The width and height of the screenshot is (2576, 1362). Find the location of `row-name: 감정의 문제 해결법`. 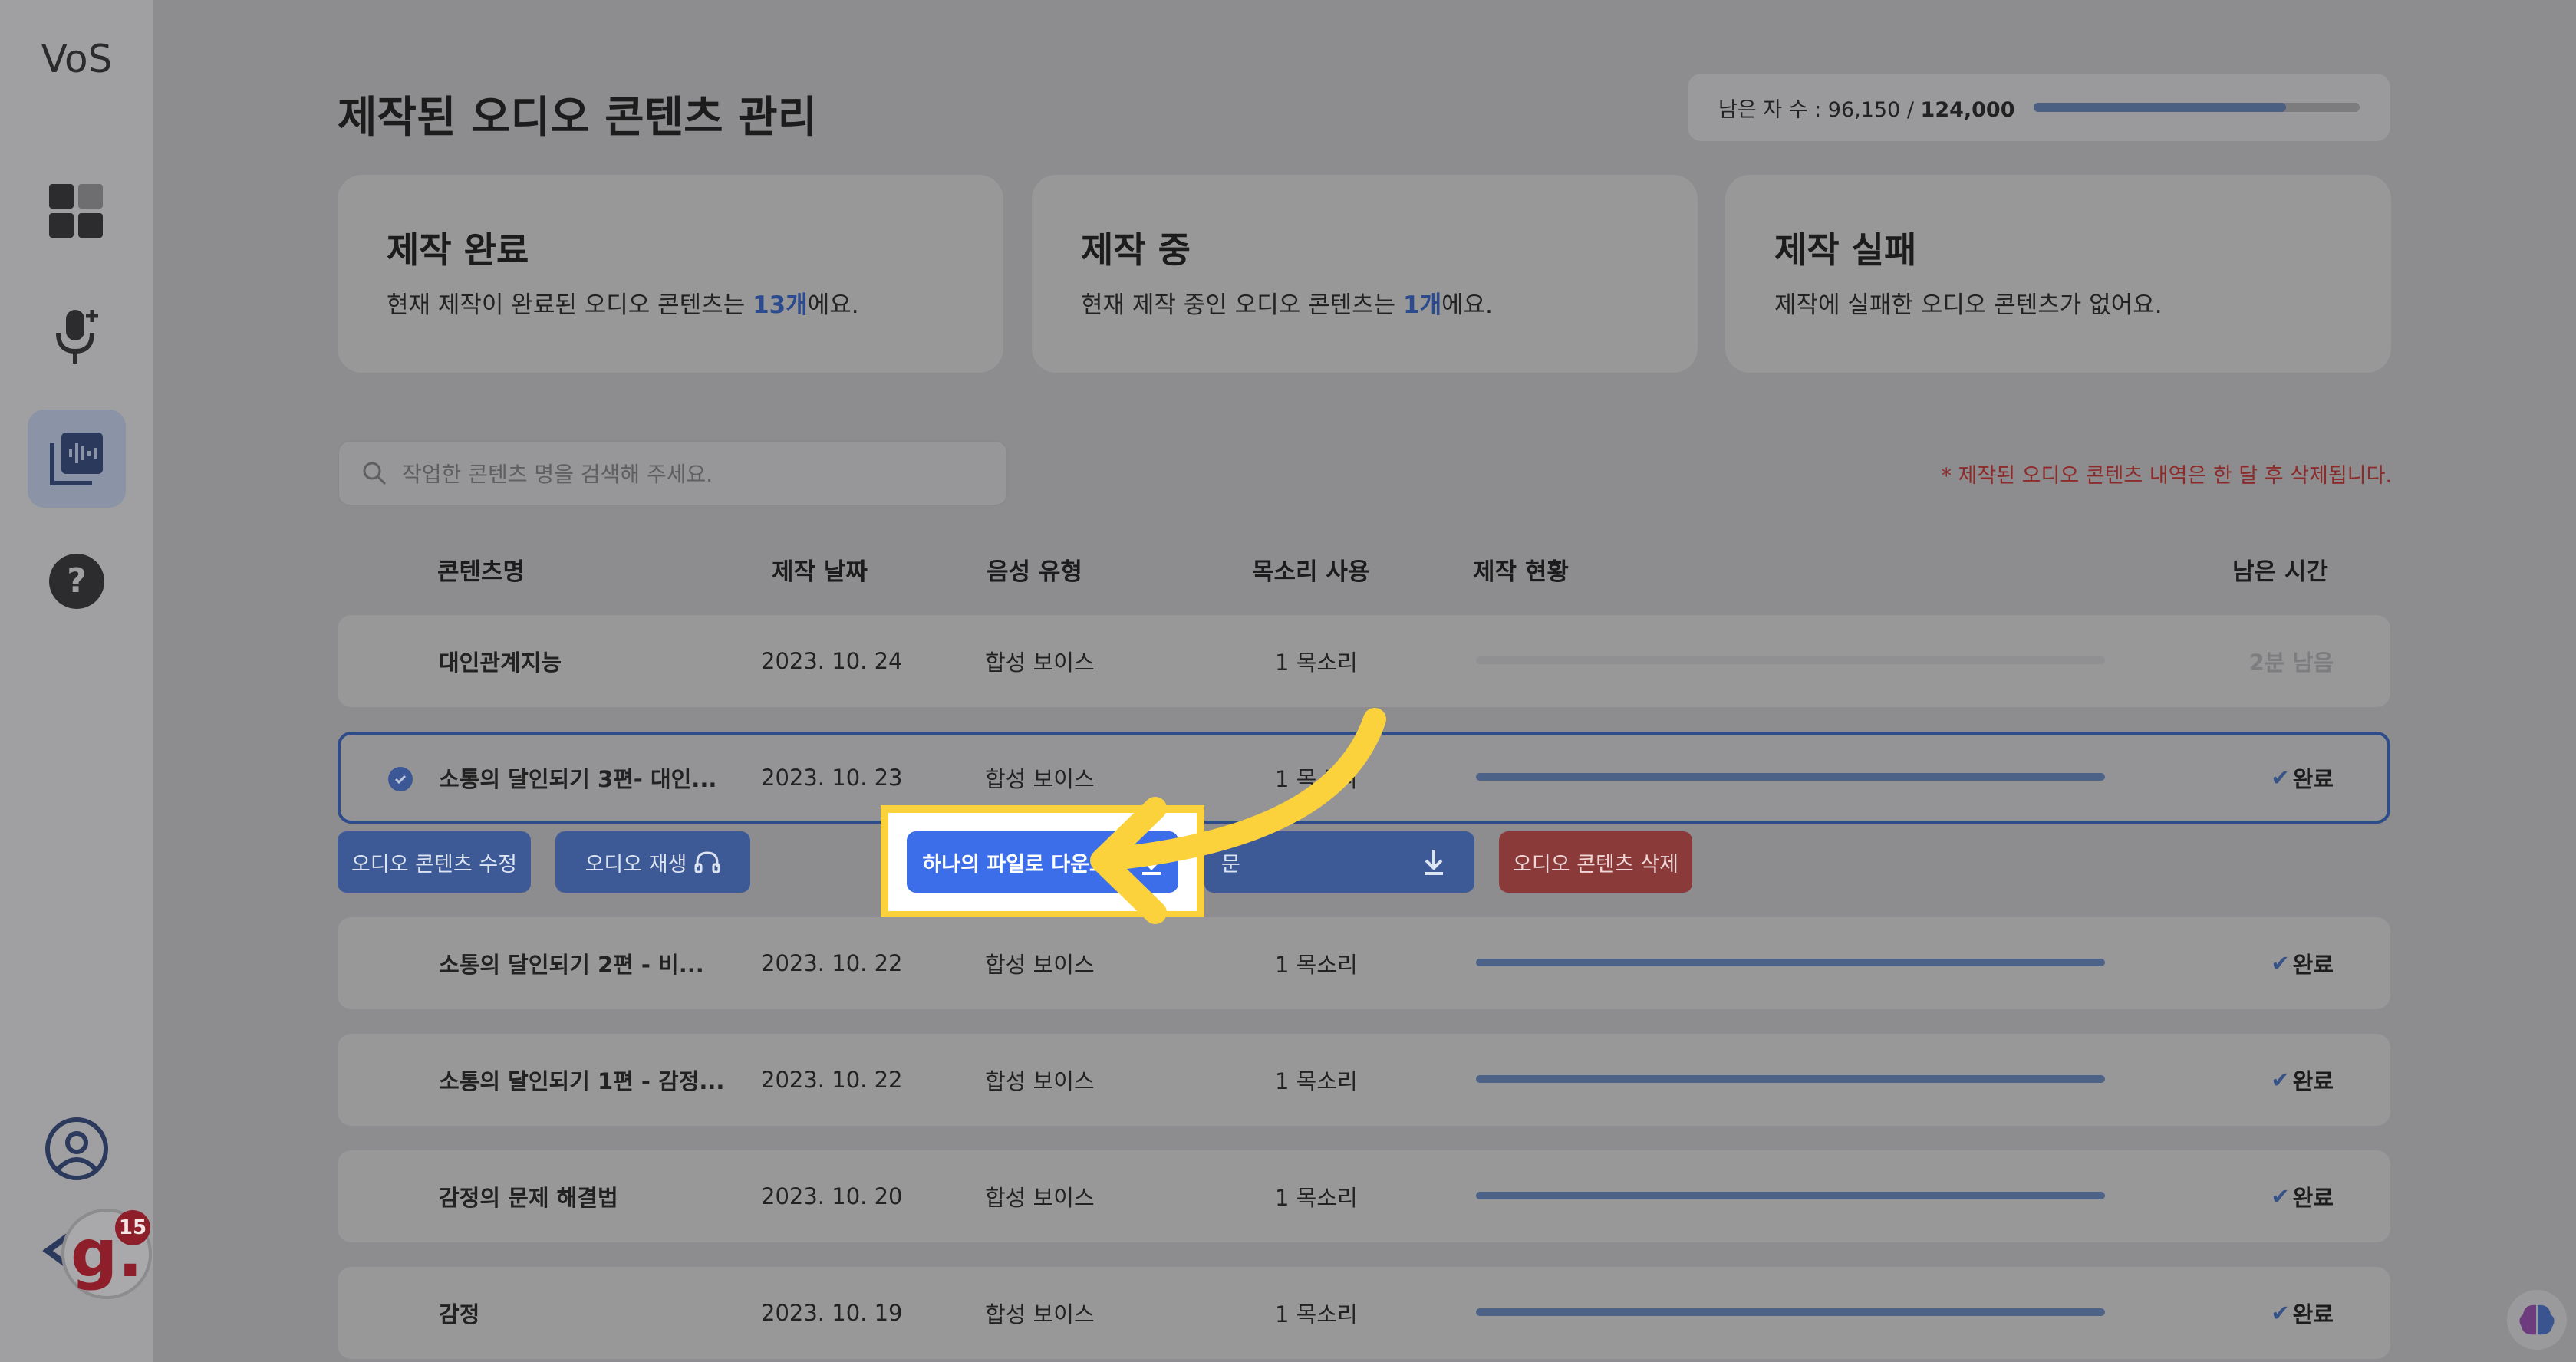

row-name: 감정의 문제 해결법 is located at coordinates (528, 1198).